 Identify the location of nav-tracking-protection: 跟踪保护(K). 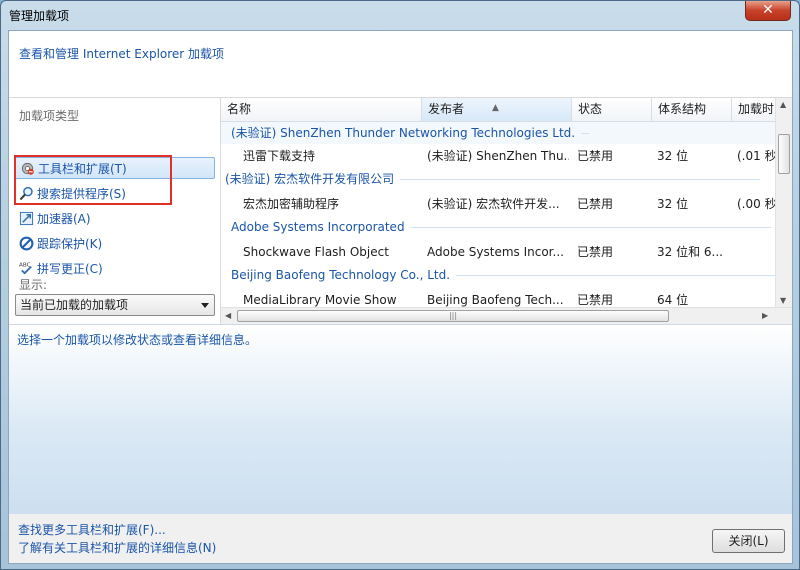
(115, 244).